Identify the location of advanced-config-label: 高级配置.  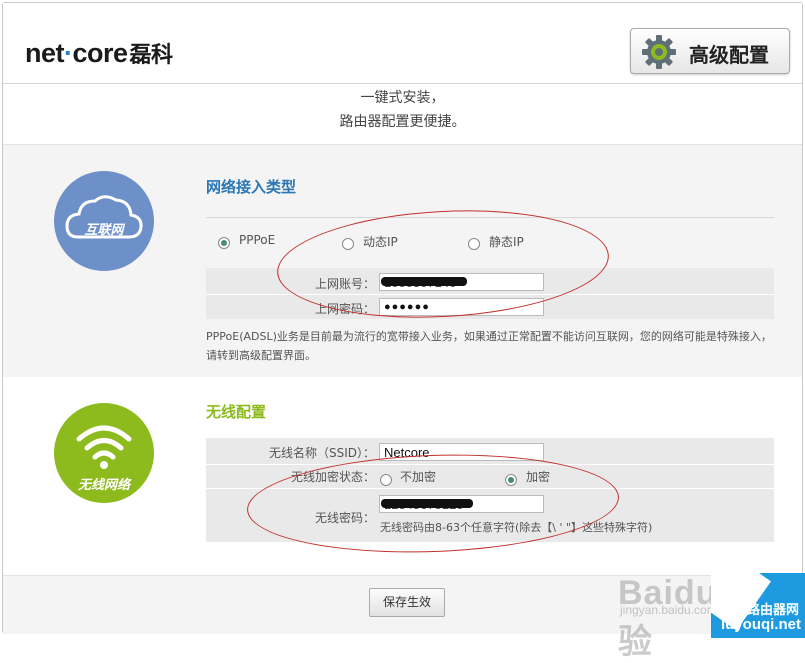
(729, 55).